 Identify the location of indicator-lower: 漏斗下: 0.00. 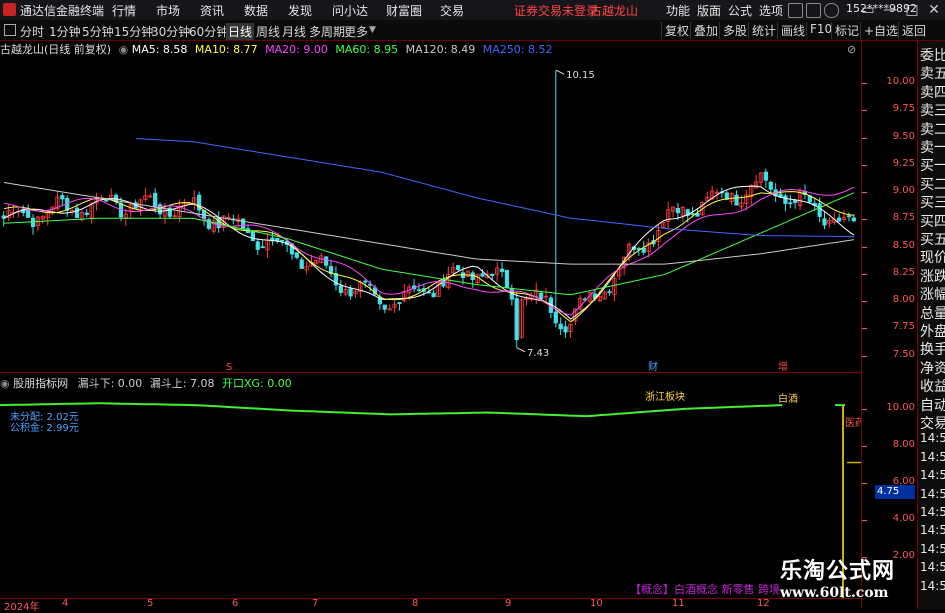
(110, 383).